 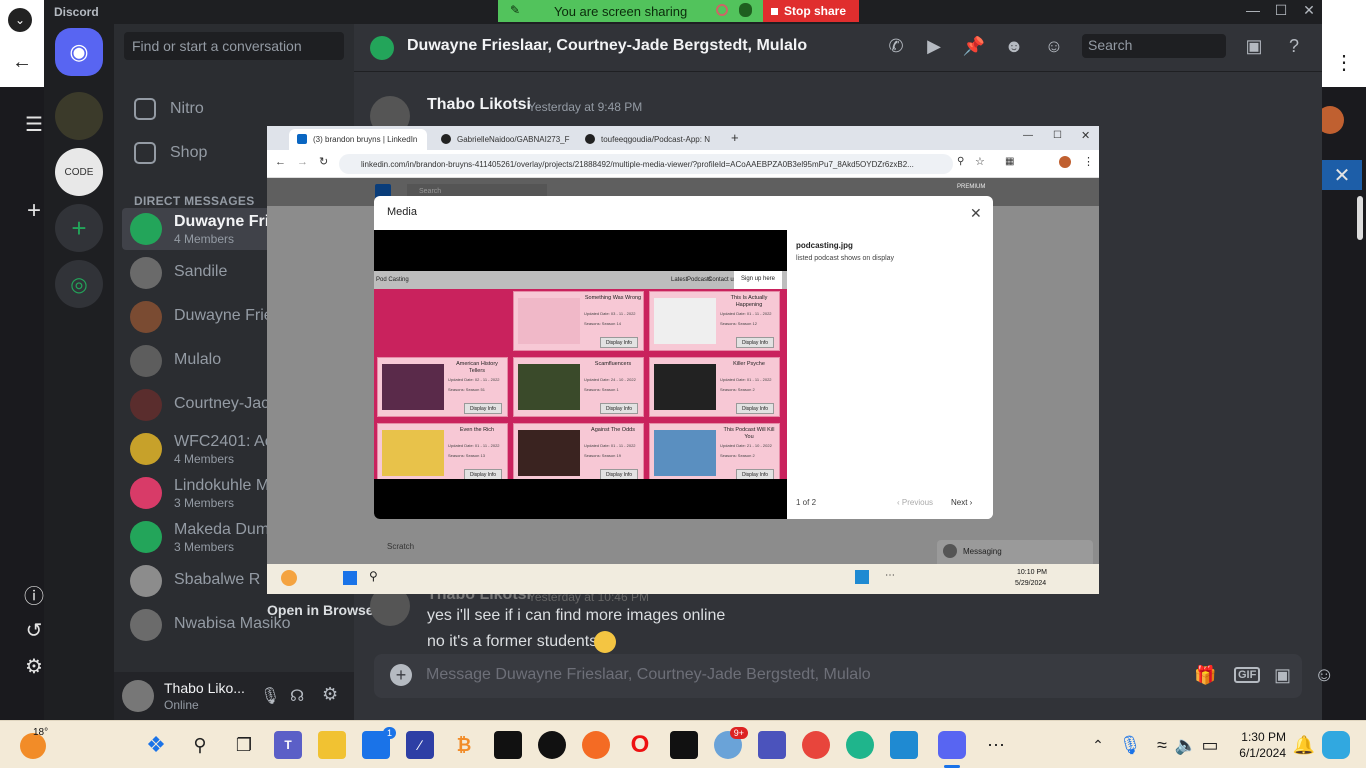 I want to click on header-search-input: Search, so click(x=1154, y=46).